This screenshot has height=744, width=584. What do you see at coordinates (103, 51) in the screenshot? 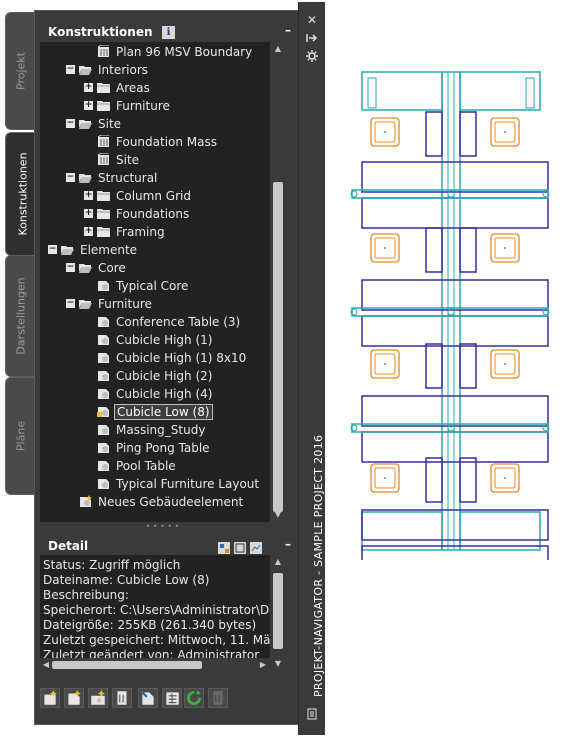
I see `construct-icon` at bounding box center [103, 51].